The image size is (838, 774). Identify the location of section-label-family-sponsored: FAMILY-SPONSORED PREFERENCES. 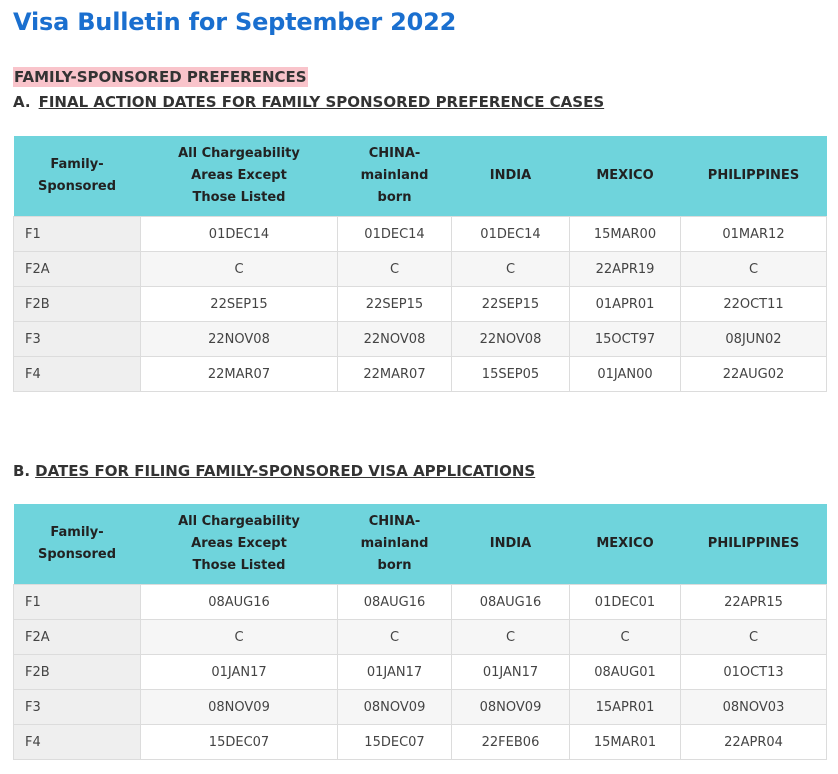
(160, 77).